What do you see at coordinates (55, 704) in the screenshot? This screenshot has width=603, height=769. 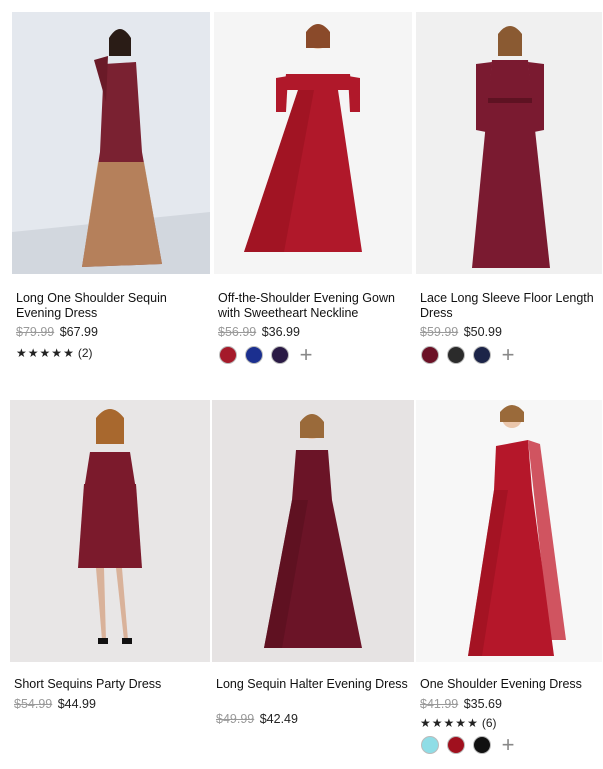 I see `product-price: $54.99 $44.99` at bounding box center [55, 704].